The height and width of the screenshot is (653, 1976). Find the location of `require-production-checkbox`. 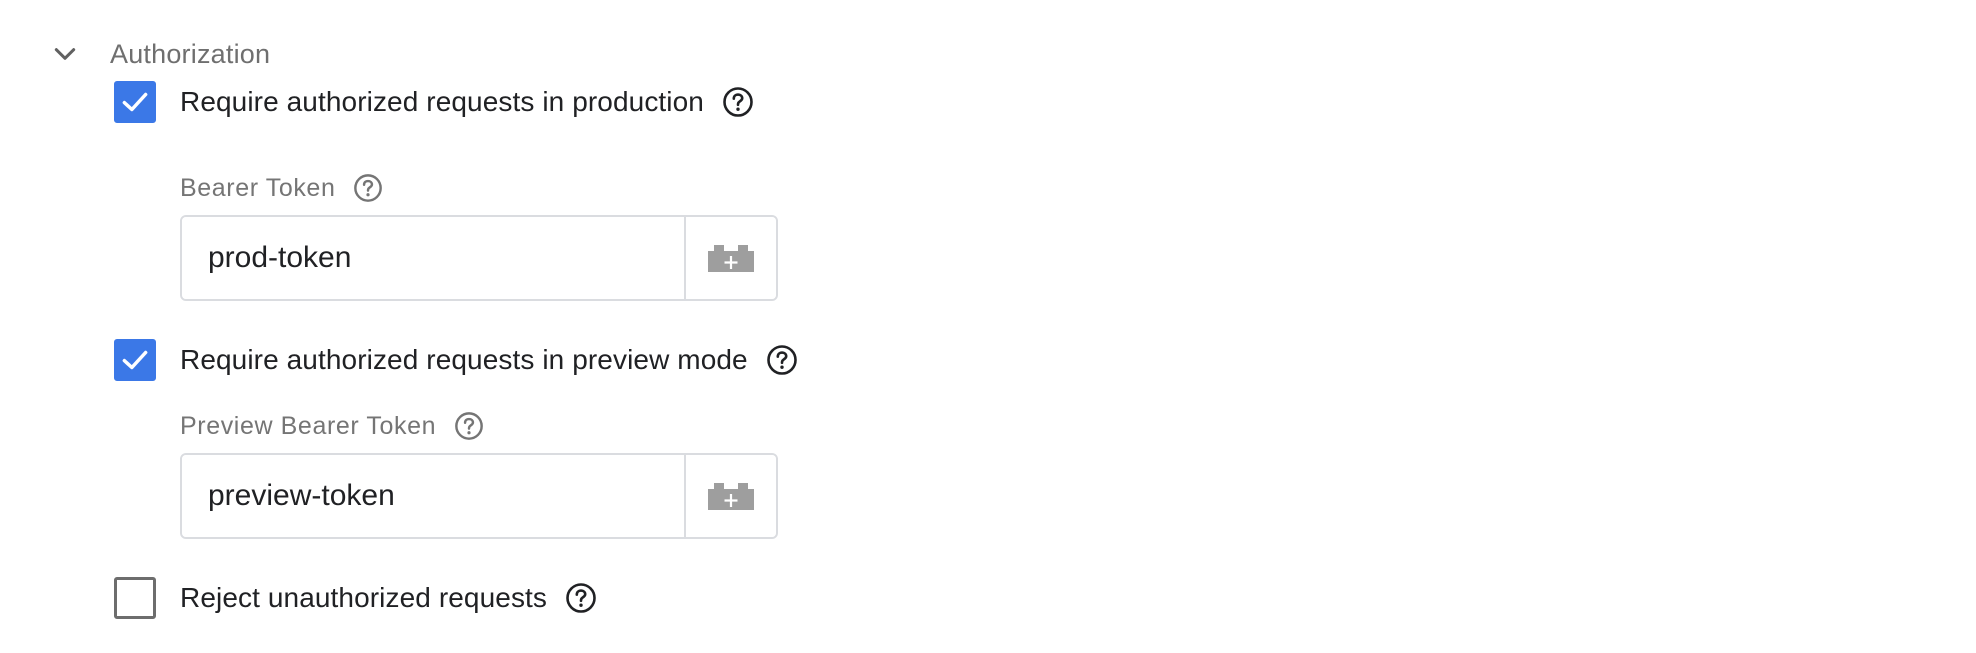

require-production-checkbox is located at coordinates (135, 102).